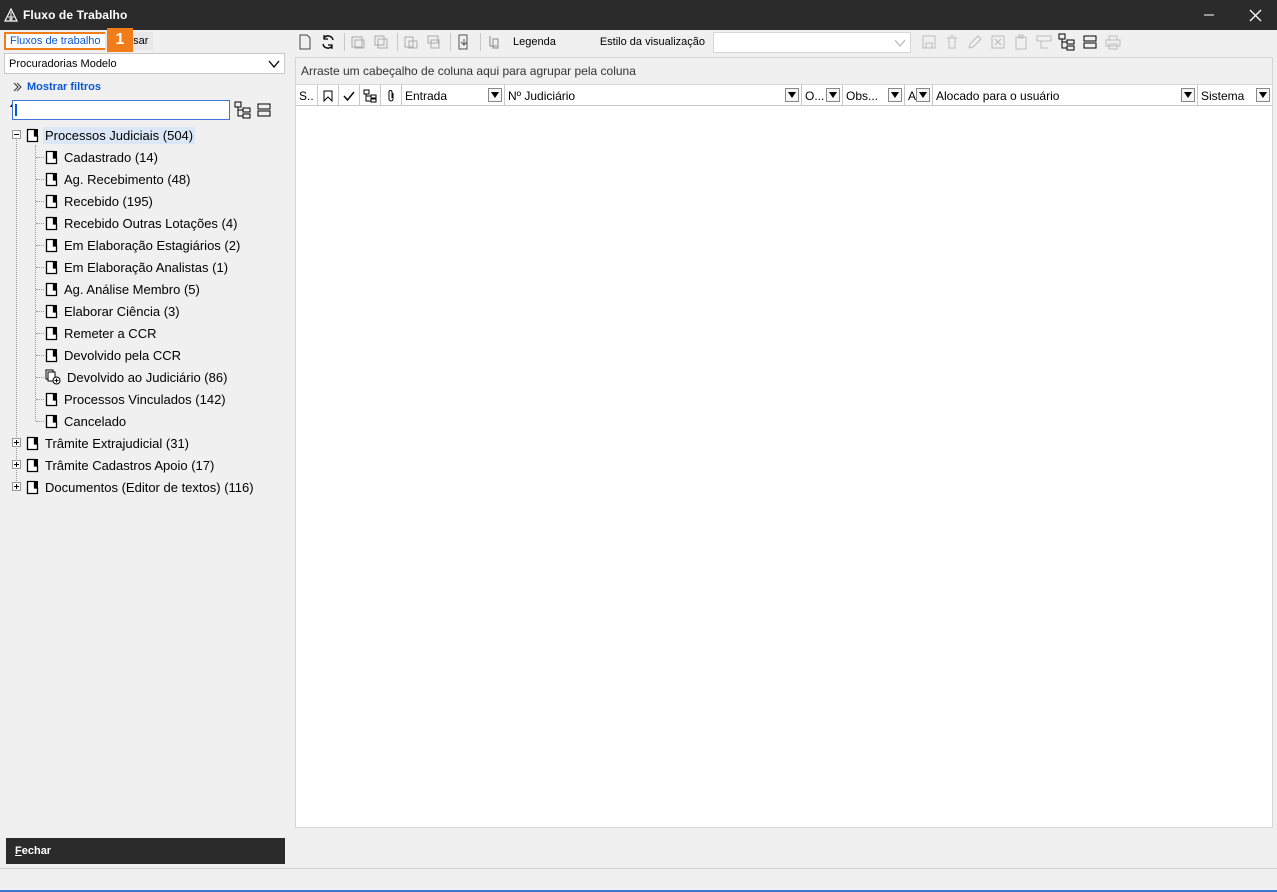 This screenshot has width=1277, height=892. I want to click on delete-view-button, so click(952, 42).